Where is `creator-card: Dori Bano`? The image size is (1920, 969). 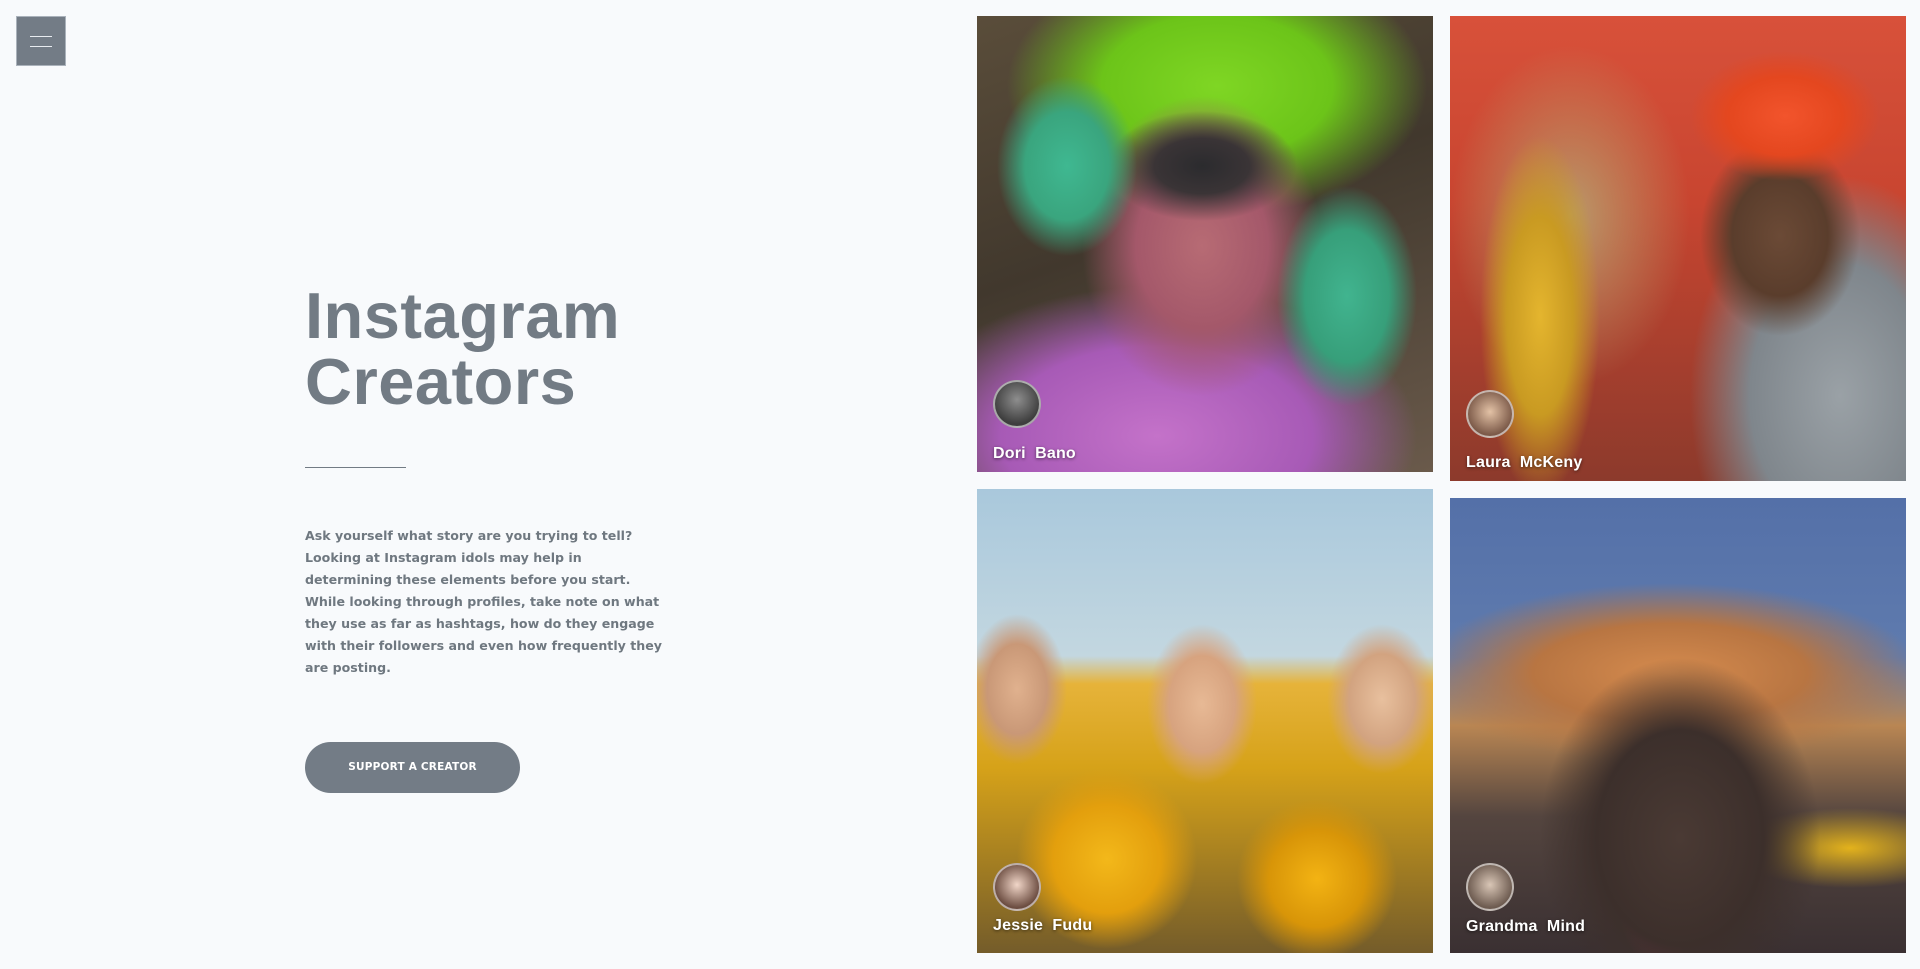 creator-card: Dori Bano is located at coordinates (1205, 244).